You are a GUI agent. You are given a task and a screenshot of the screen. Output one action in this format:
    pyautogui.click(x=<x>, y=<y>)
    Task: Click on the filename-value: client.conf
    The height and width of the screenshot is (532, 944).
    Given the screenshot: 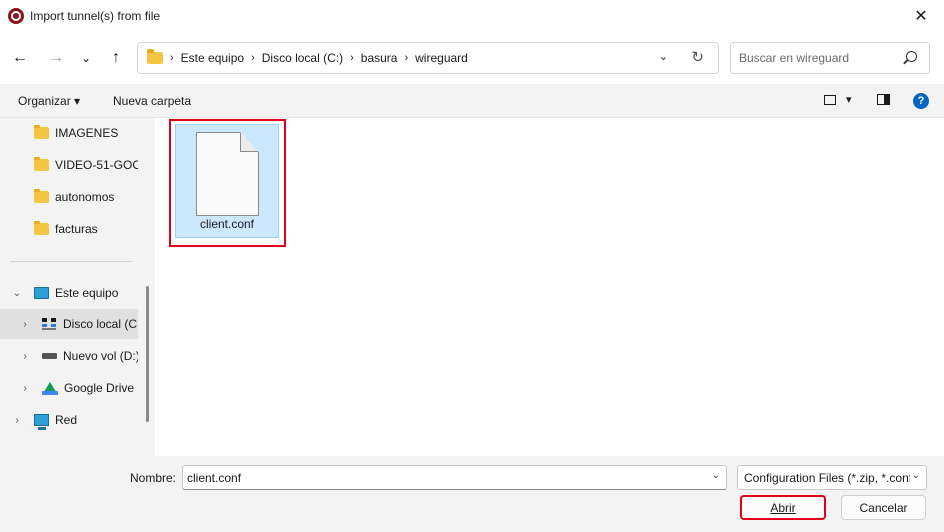 What is the action you would take?
    pyautogui.click(x=214, y=477)
    